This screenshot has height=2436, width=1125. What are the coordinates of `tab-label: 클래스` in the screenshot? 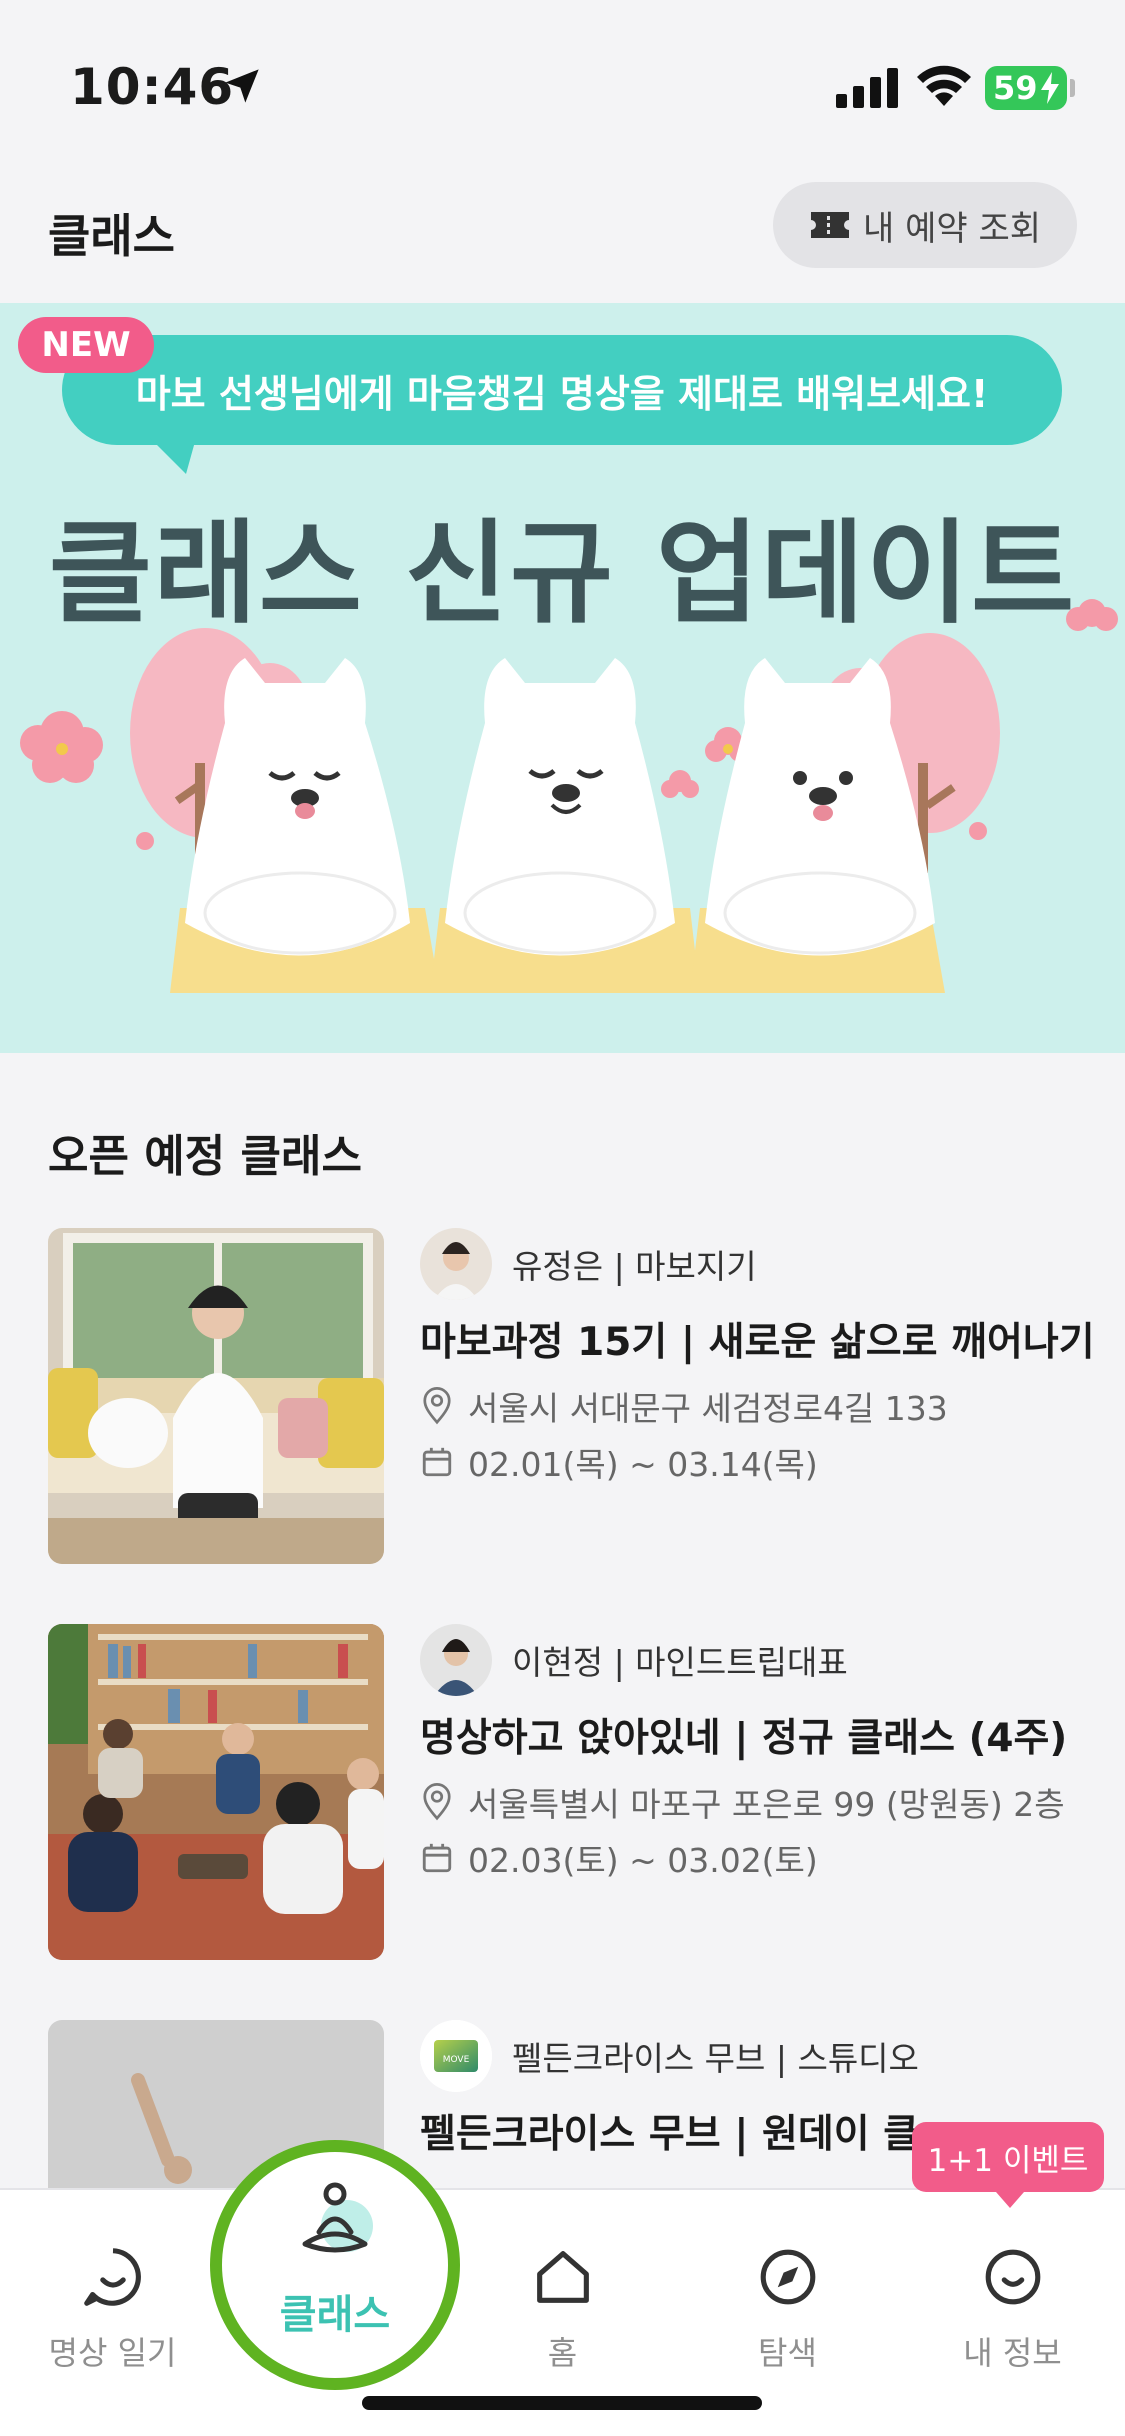 It's located at (335, 2315).